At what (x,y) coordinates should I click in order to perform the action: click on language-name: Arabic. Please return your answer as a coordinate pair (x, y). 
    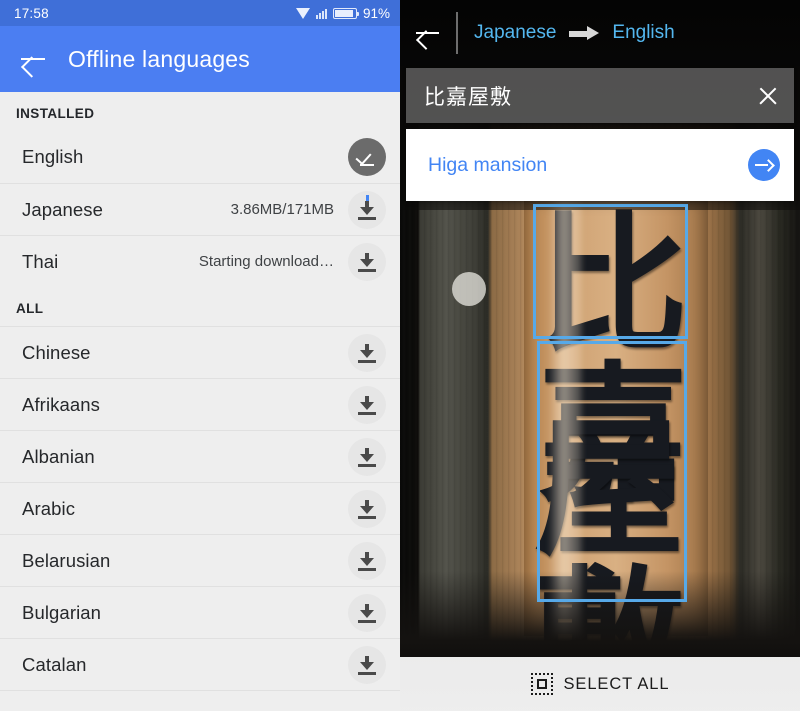
    Looking at the image, I should click on (49, 508).